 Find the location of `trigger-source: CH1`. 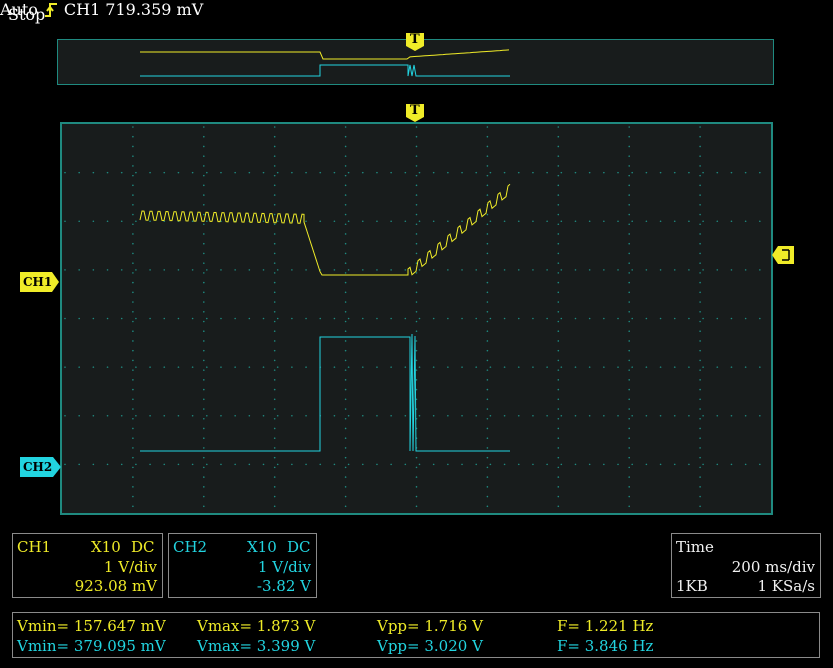

trigger-source: CH1 is located at coordinates (82, 9).